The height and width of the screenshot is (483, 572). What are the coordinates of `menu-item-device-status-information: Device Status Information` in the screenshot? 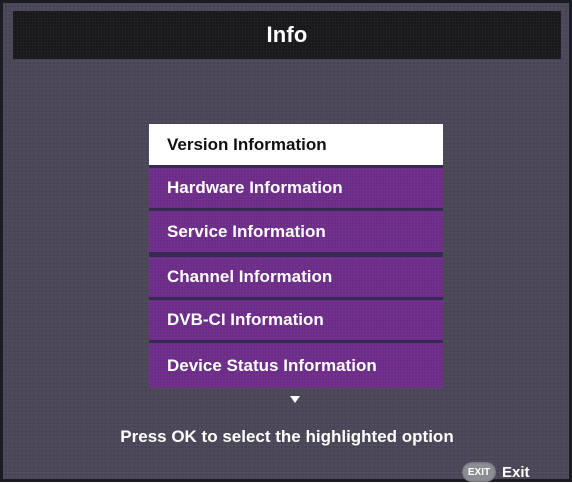 It's located at (296, 365).